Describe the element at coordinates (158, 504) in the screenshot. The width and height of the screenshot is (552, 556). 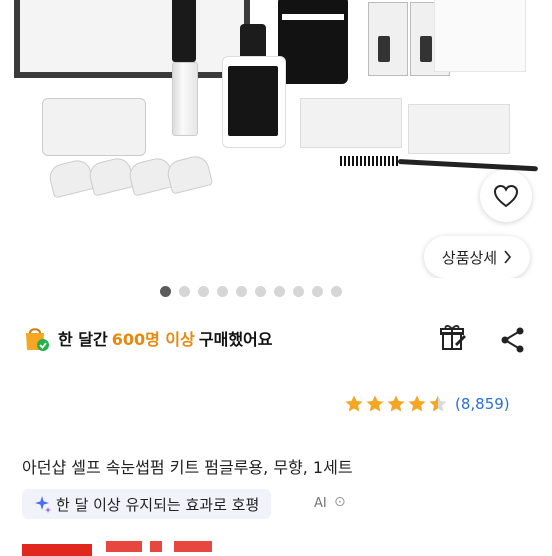
I see `ai-summary-text: 한 달 이상 유지되는 효과로 호평` at that location.